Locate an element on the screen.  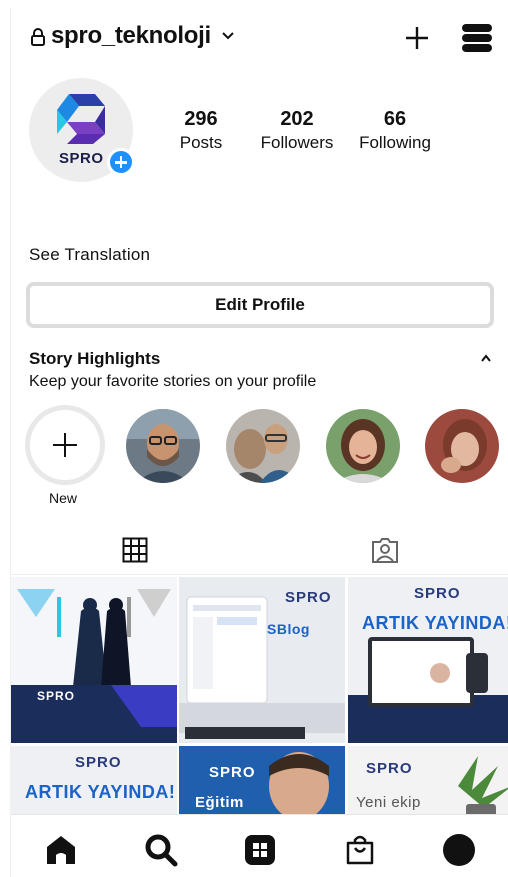
post-headline: Yeni ekip is located at coordinates (388, 802).